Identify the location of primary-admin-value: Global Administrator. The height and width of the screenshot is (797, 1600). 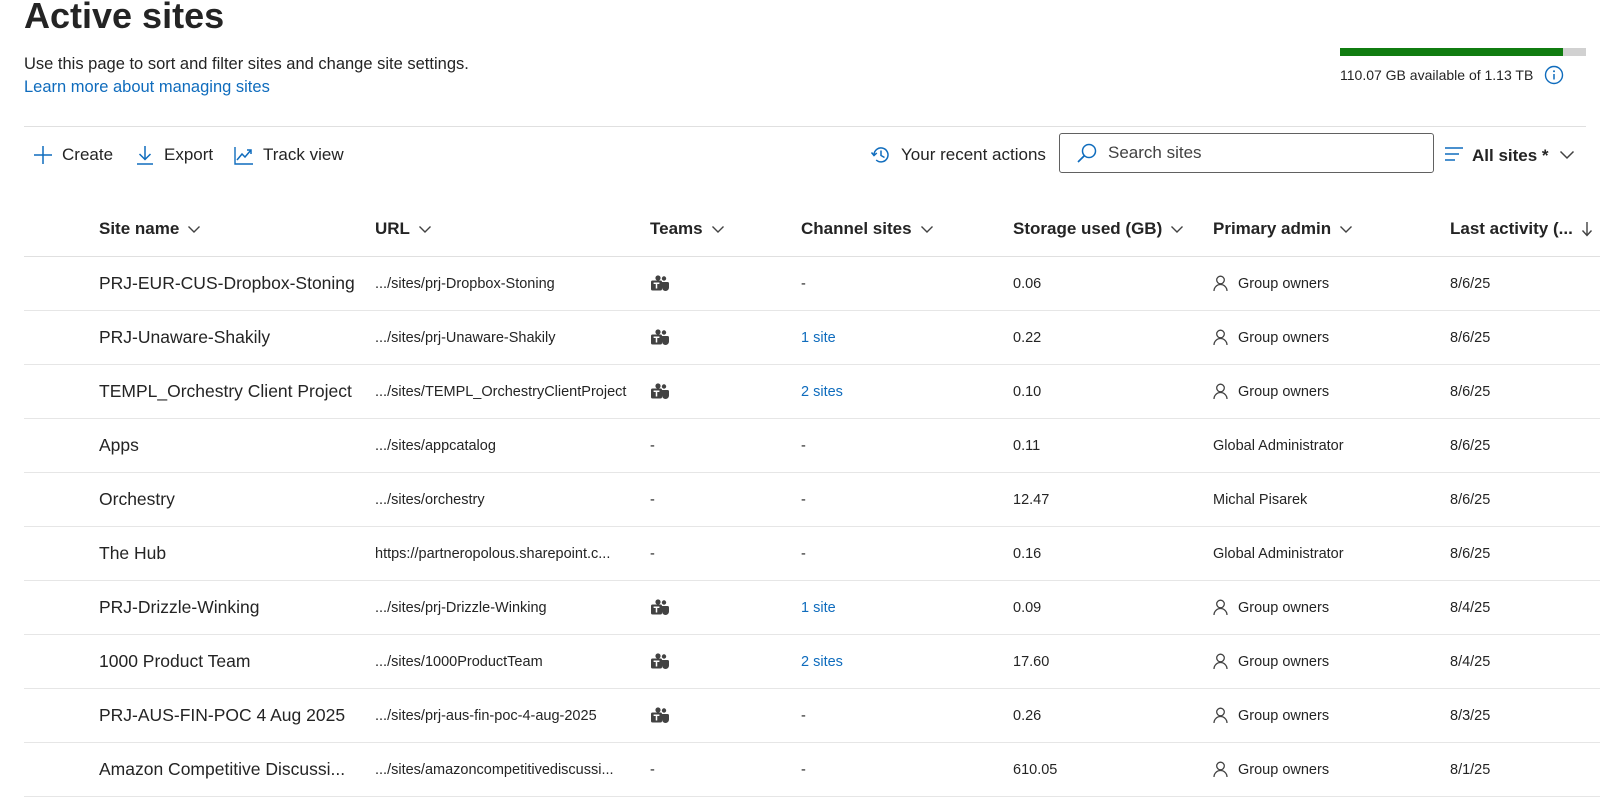
(1278, 445).